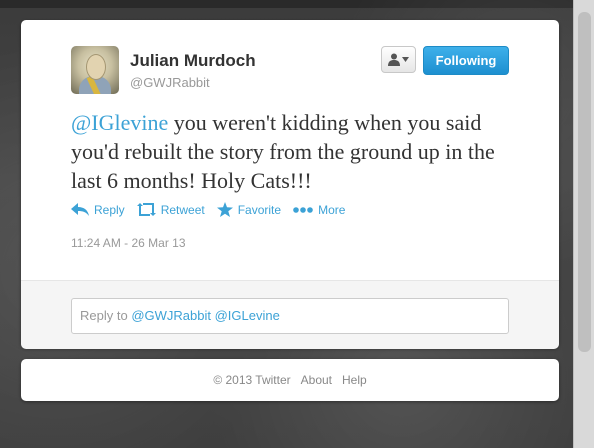 This screenshot has width=594, height=448. I want to click on reply-mentions: @GWJRabbit @IGLevine, so click(205, 315).